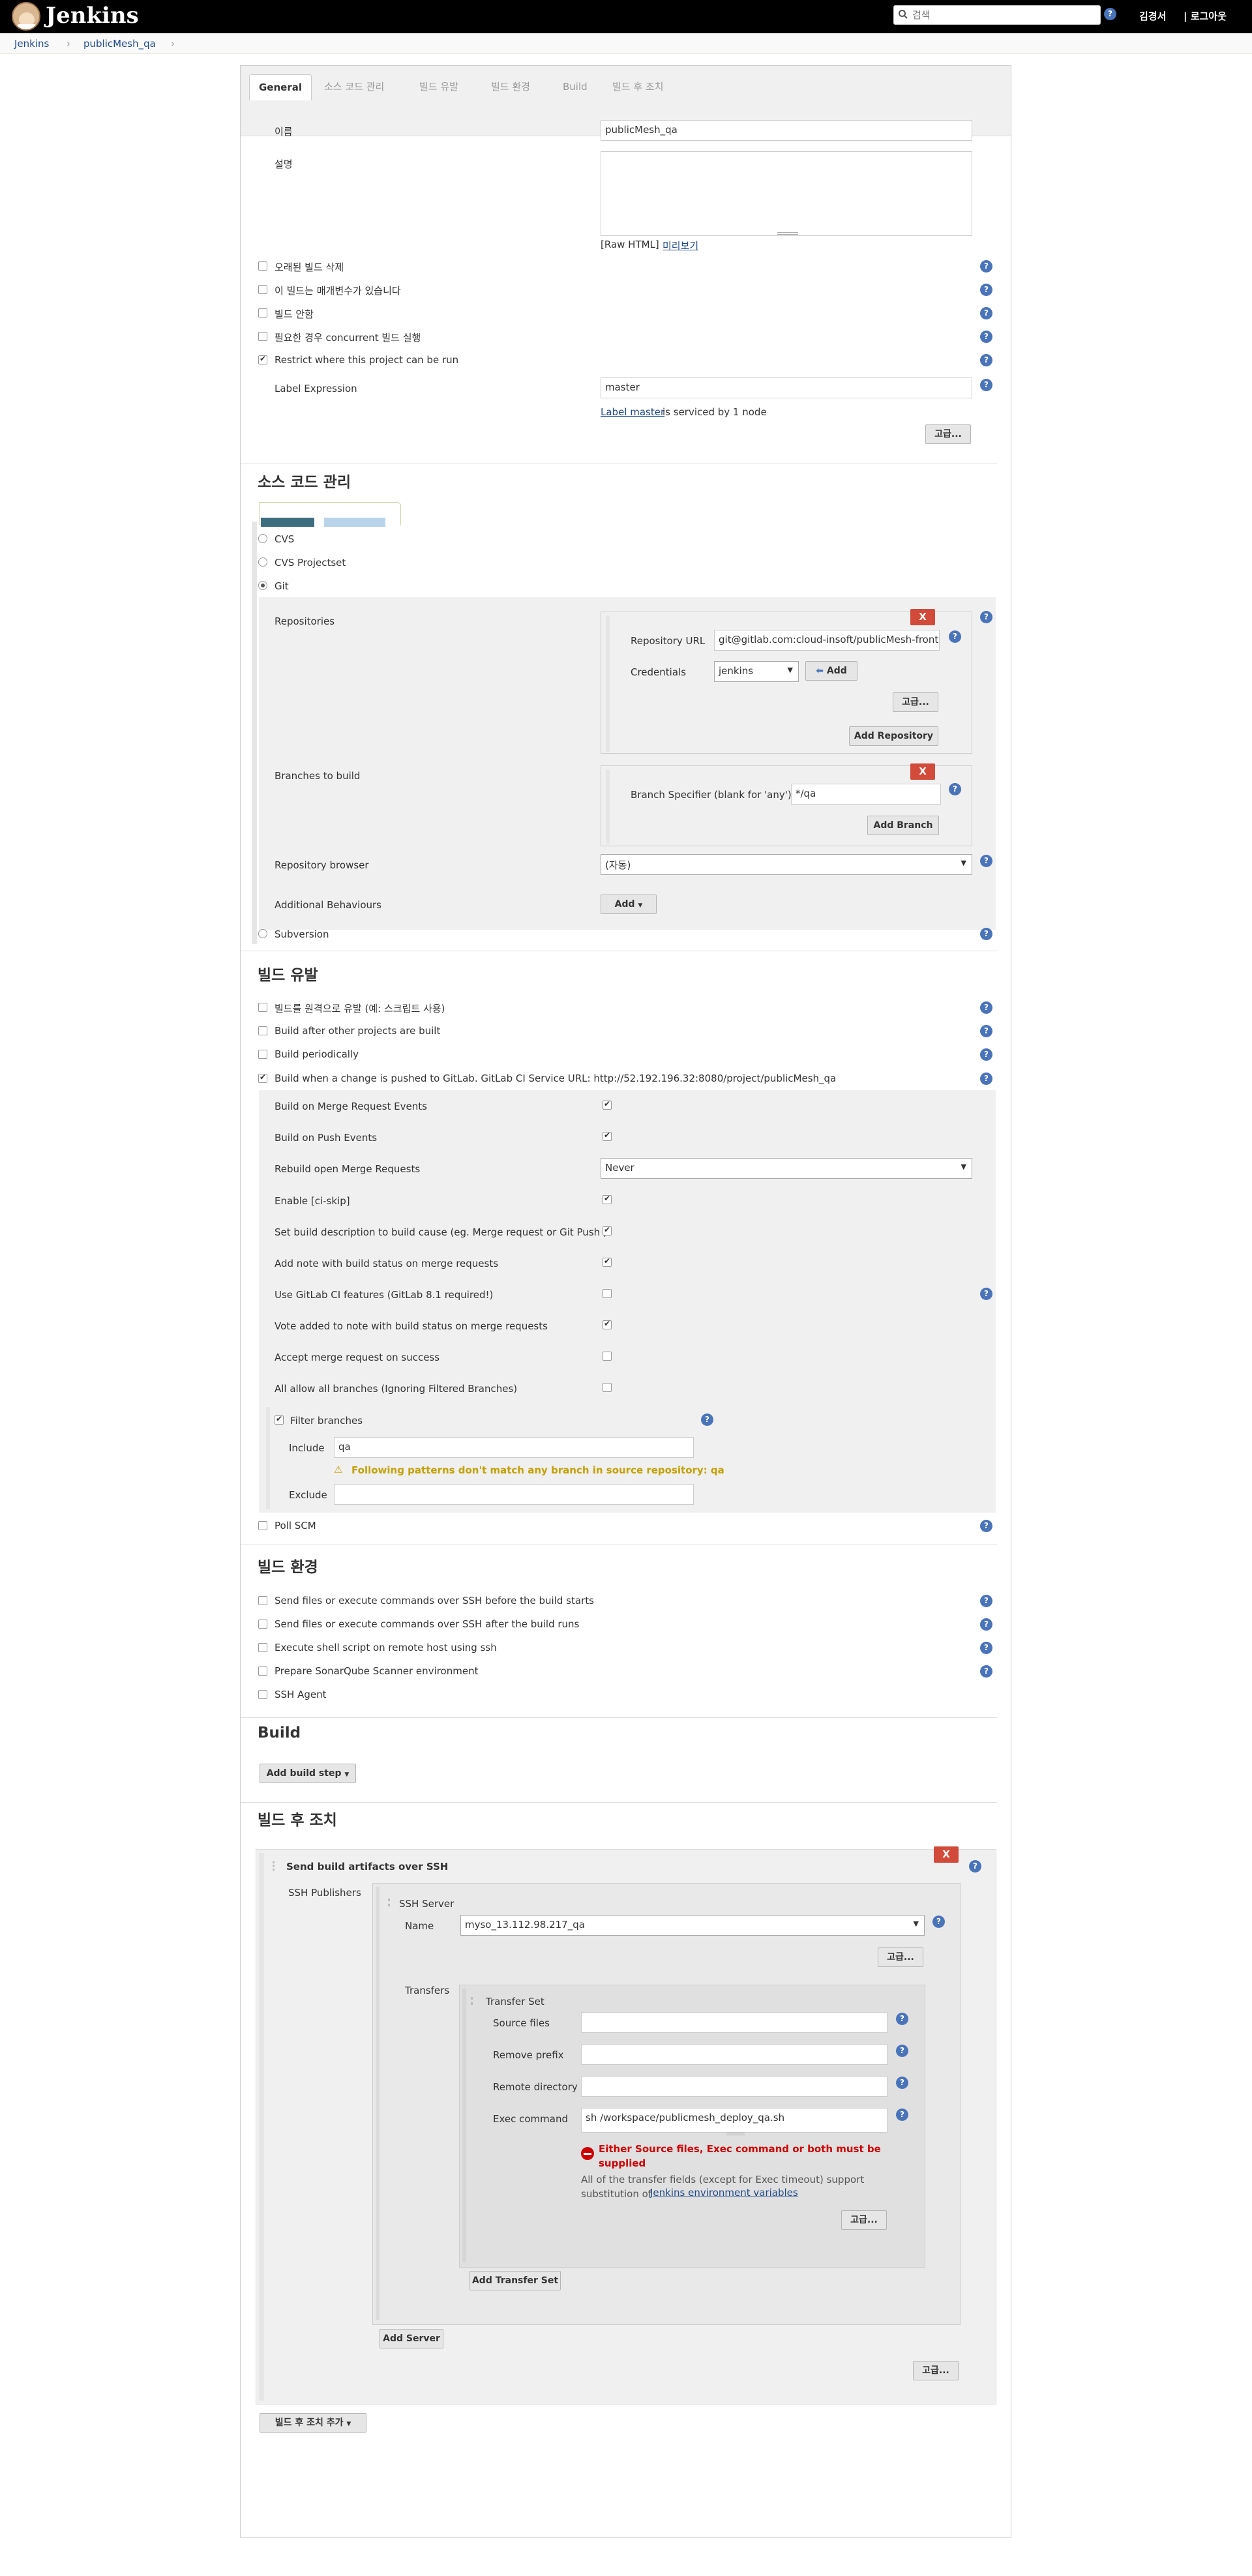 The height and width of the screenshot is (2576, 1252). I want to click on include-field: qa, so click(514, 1447).